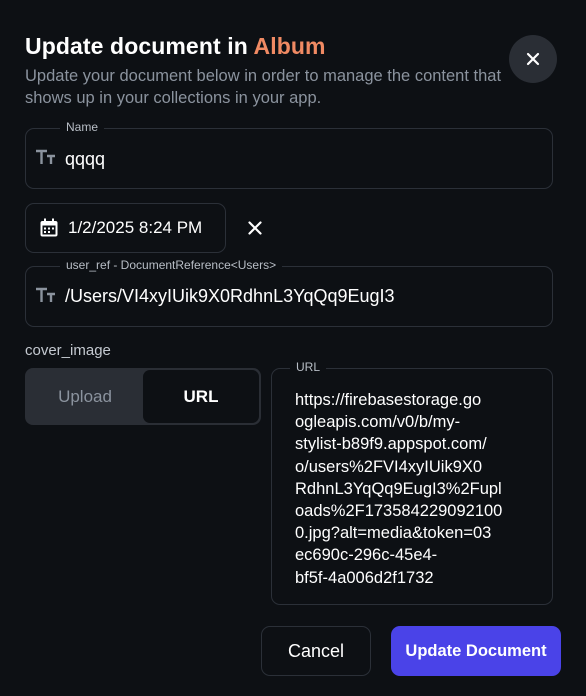 This screenshot has height=696, width=586. What do you see at coordinates (476, 651) in the screenshot?
I see `update-document-button: Update Document` at bounding box center [476, 651].